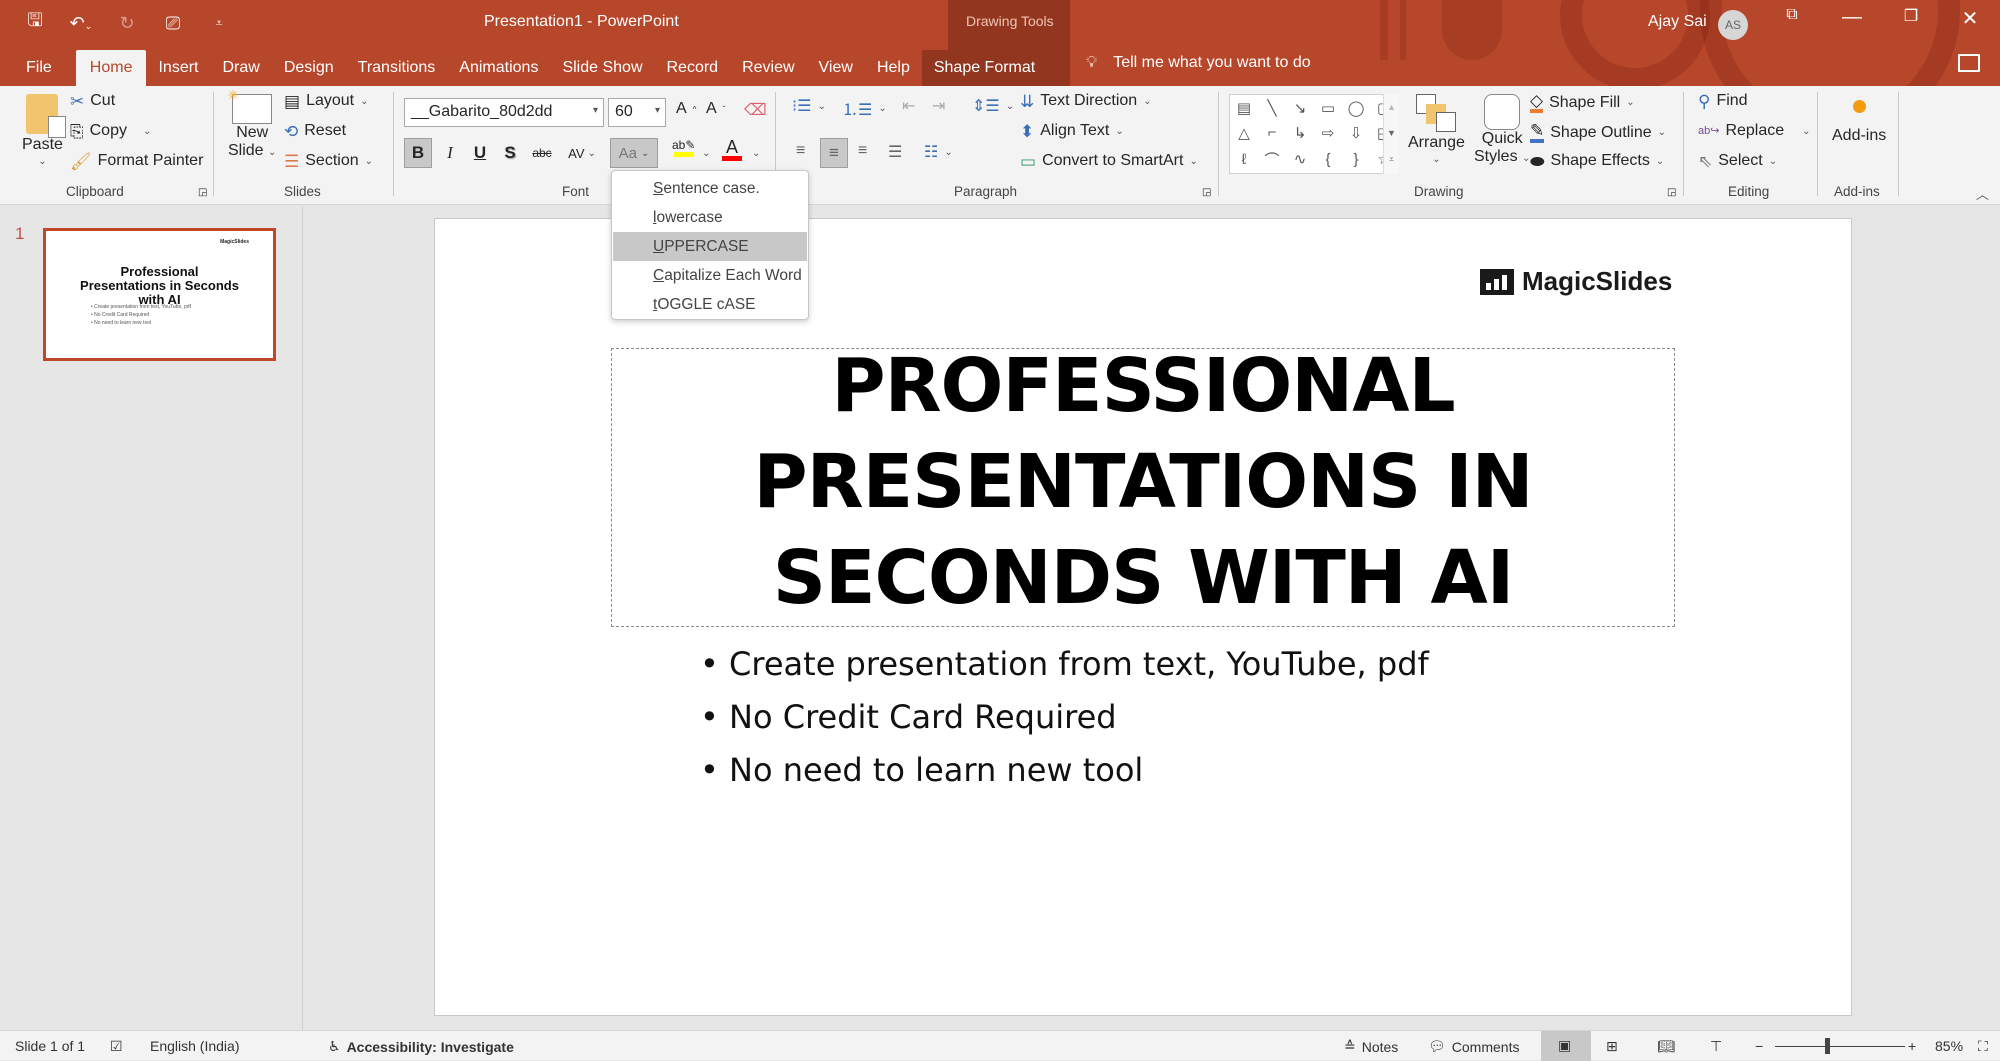 This screenshot has height=1061, width=2000. I want to click on text-box-shape-icon: ▤, so click(1244, 108).